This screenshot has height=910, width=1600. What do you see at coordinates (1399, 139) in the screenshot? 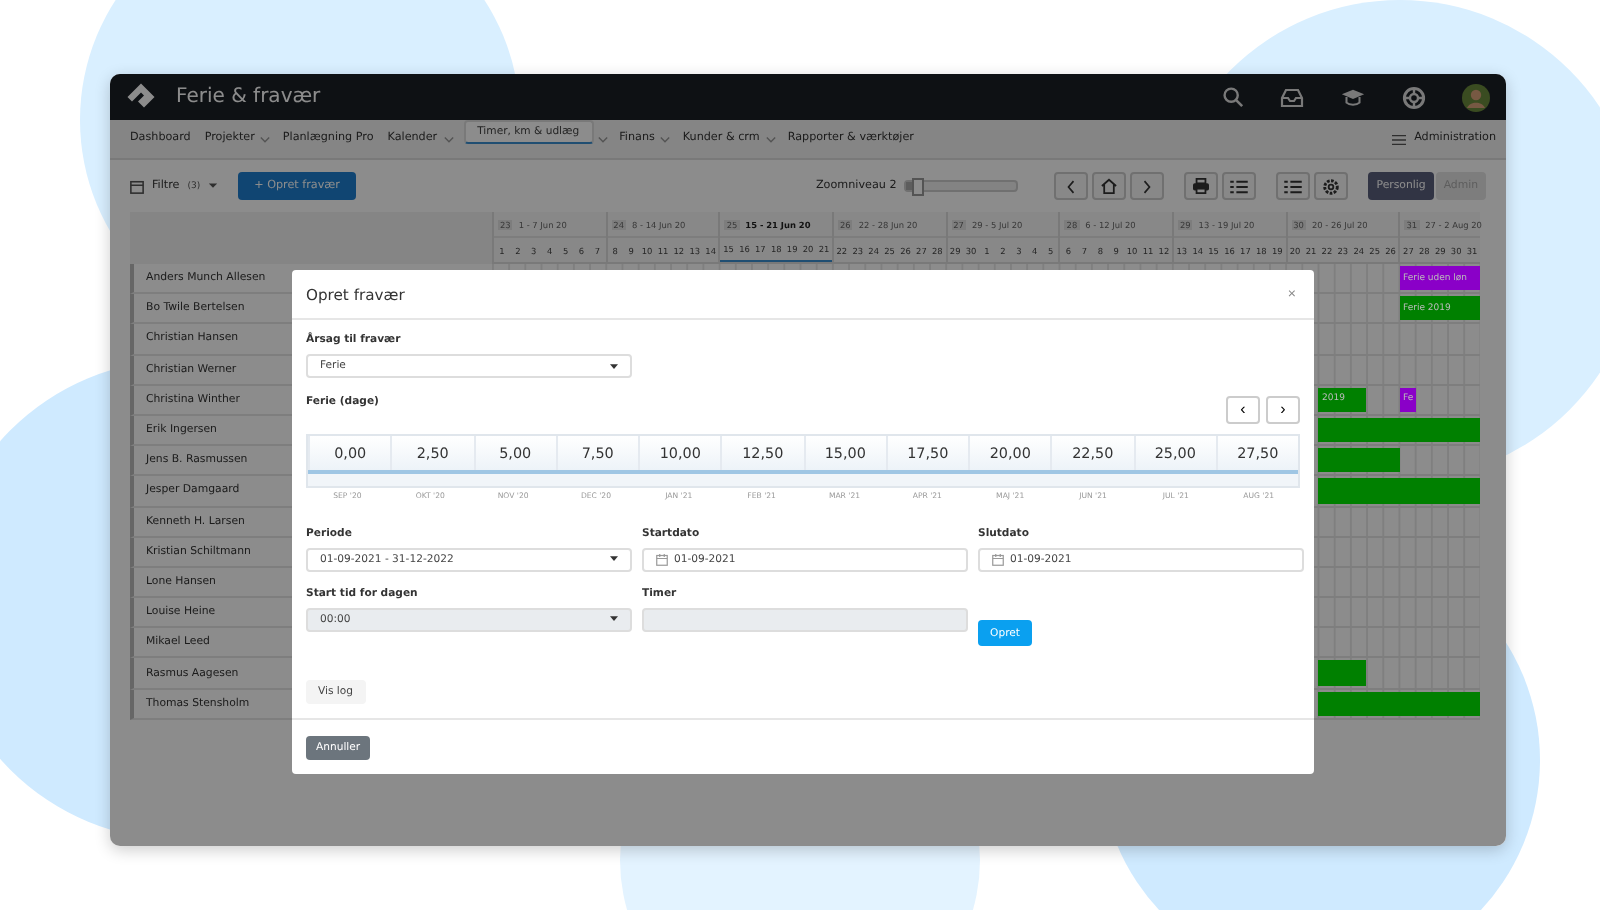
I see `menu-icon` at bounding box center [1399, 139].